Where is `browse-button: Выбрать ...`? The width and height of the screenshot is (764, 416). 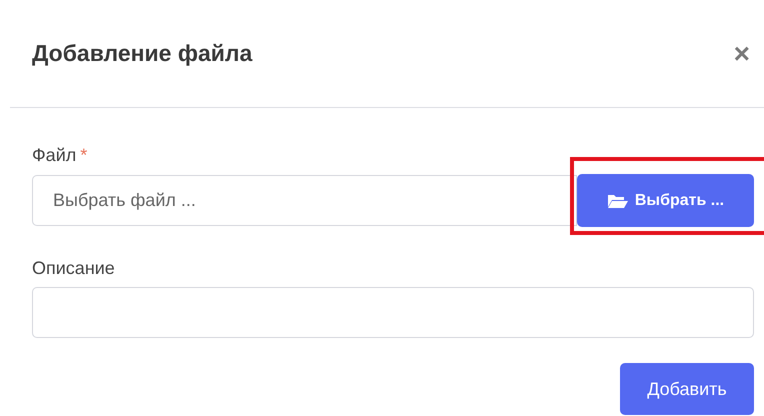 browse-button: Выбрать ... is located at coordinates (665, 200).